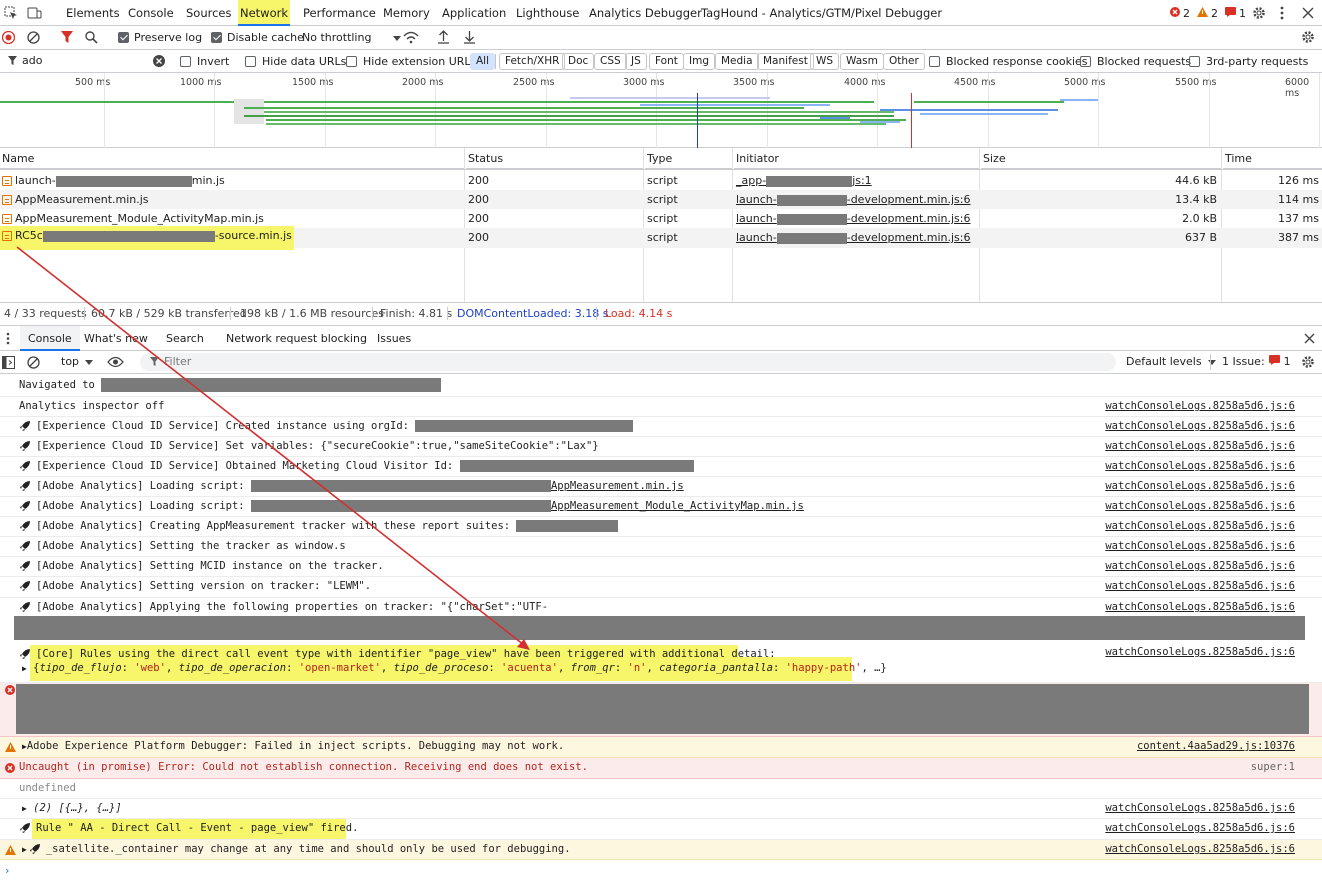  I want to click on clear-filter-icon, so click(159, 62).